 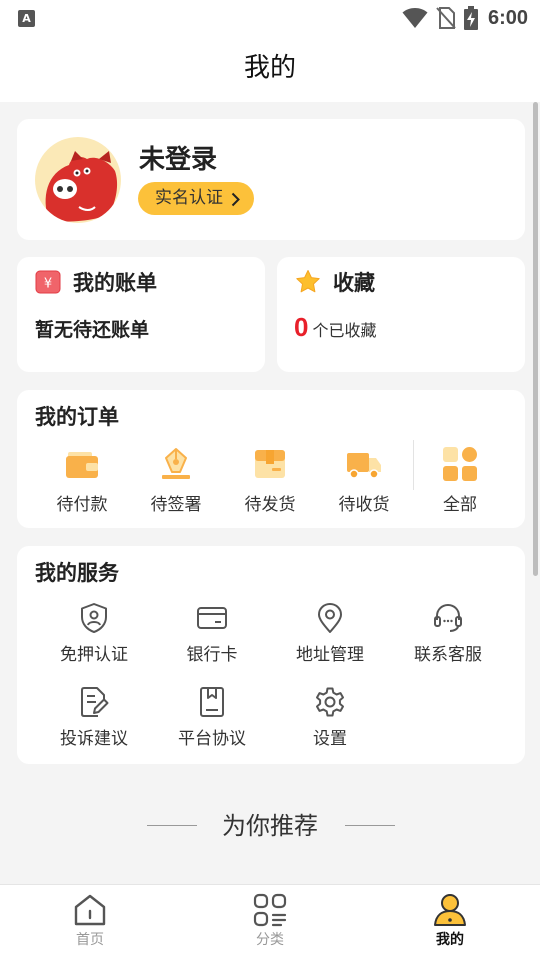 What do you see at coordinates (448, 655) in the screenshot?
I see `service-label: 联系客服` at bounding box center [448, 655].